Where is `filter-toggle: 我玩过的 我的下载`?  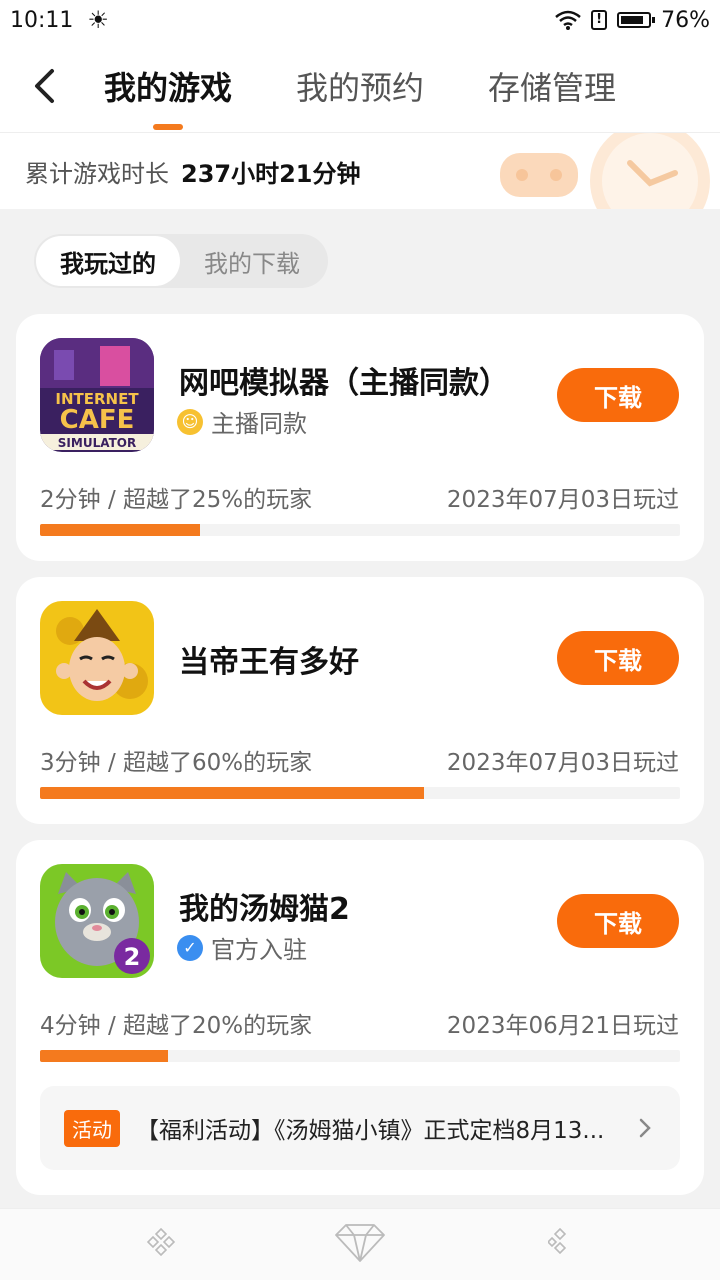 filter-toggle: 我玩过的 我的下载 is located at coordinates (181, 261).